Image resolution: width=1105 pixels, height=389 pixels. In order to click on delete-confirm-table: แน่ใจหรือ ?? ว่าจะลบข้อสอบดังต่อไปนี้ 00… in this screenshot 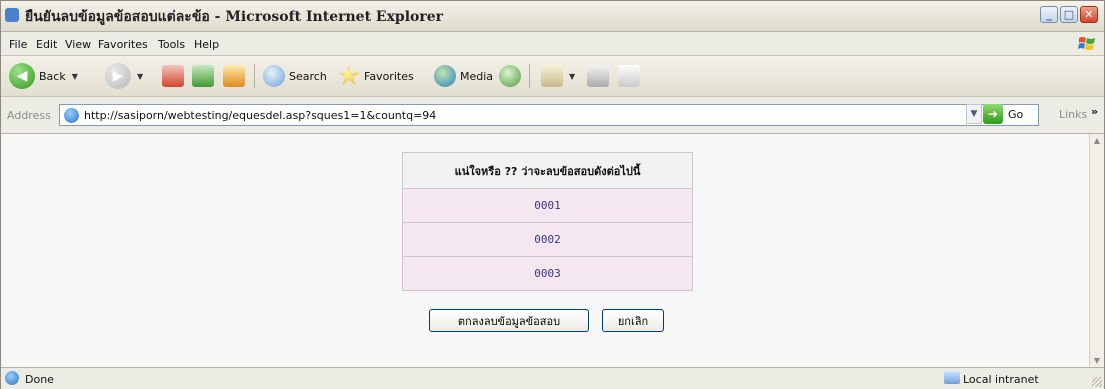, I will do `click(547, 221)`.